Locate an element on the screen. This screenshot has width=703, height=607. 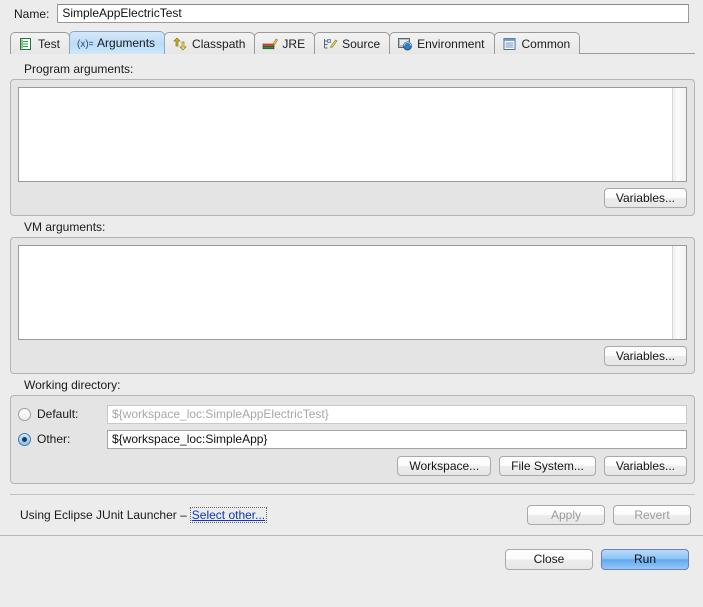
common-icon is located at coordinates (510, 44).